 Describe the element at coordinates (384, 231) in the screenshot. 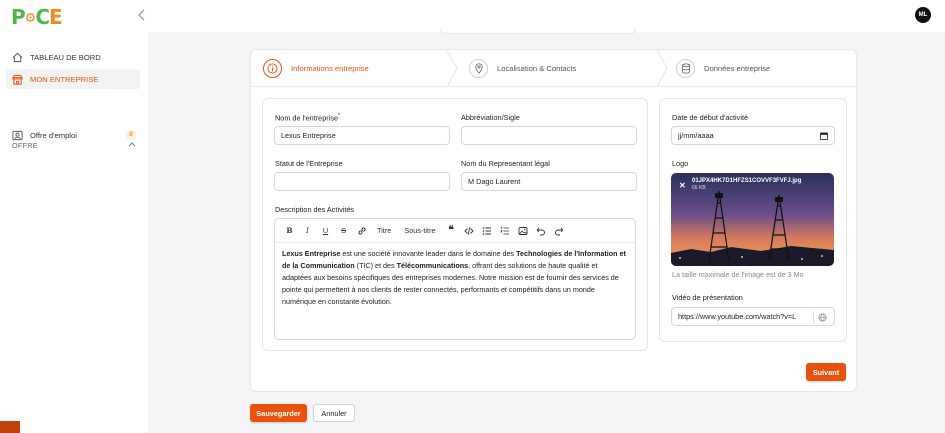

I see `heading-button: Titre` at that location.